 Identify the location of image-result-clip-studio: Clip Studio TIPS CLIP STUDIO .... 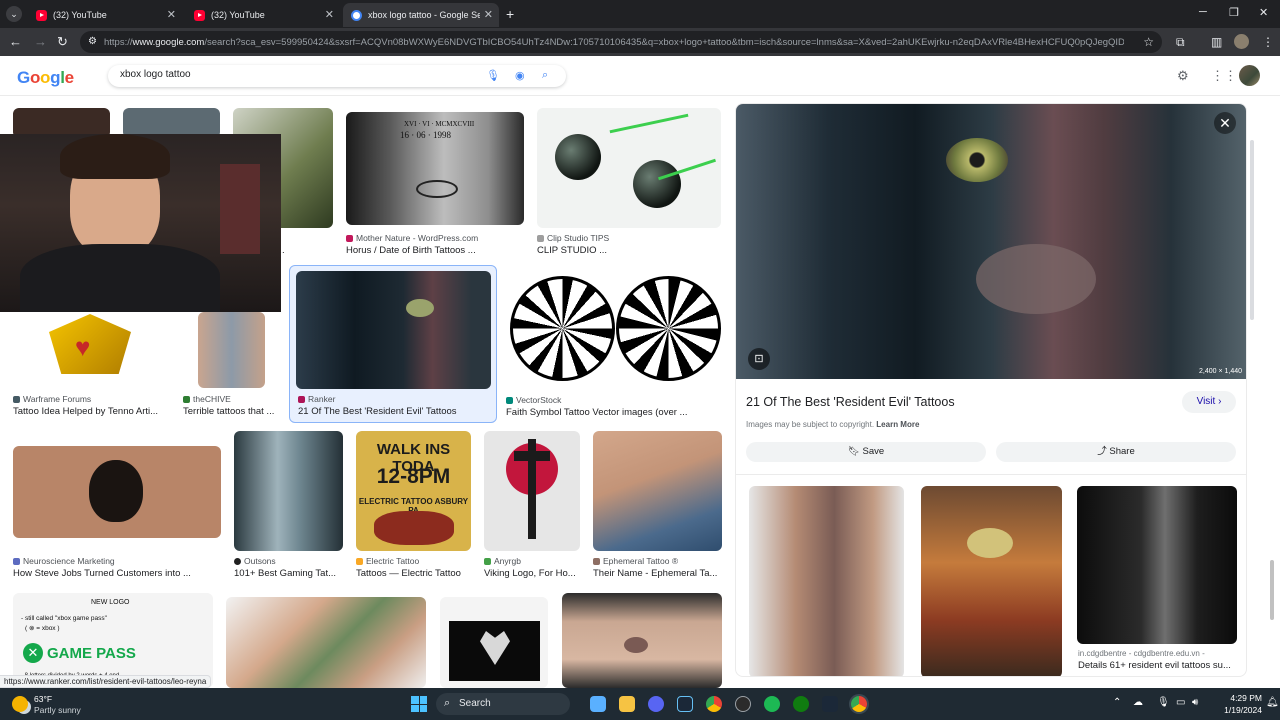
(629, 183).